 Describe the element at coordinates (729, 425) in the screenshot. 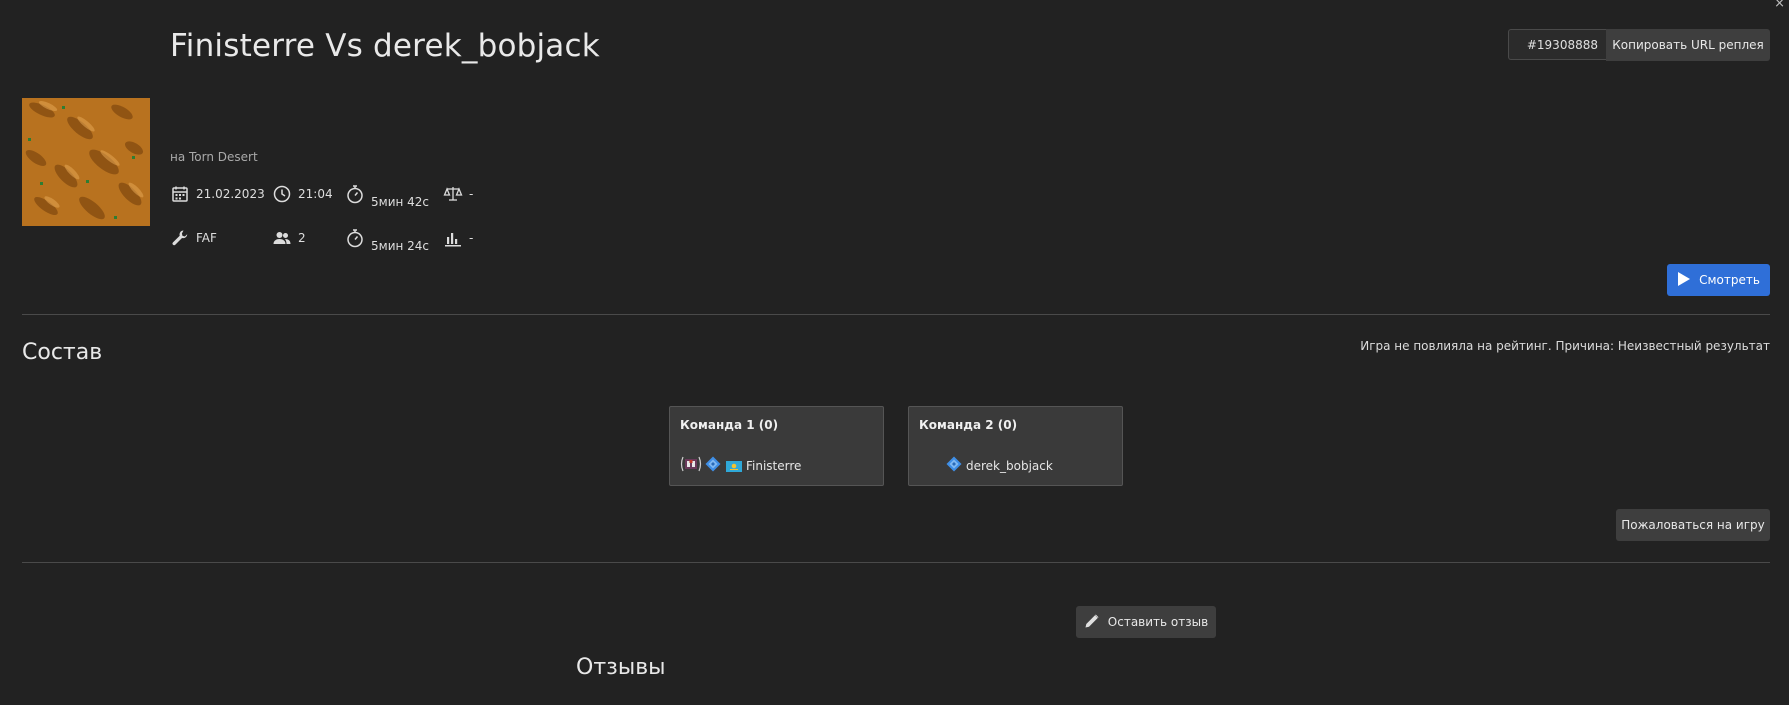

I see `team-name: Команда 1 (0)` at that location.